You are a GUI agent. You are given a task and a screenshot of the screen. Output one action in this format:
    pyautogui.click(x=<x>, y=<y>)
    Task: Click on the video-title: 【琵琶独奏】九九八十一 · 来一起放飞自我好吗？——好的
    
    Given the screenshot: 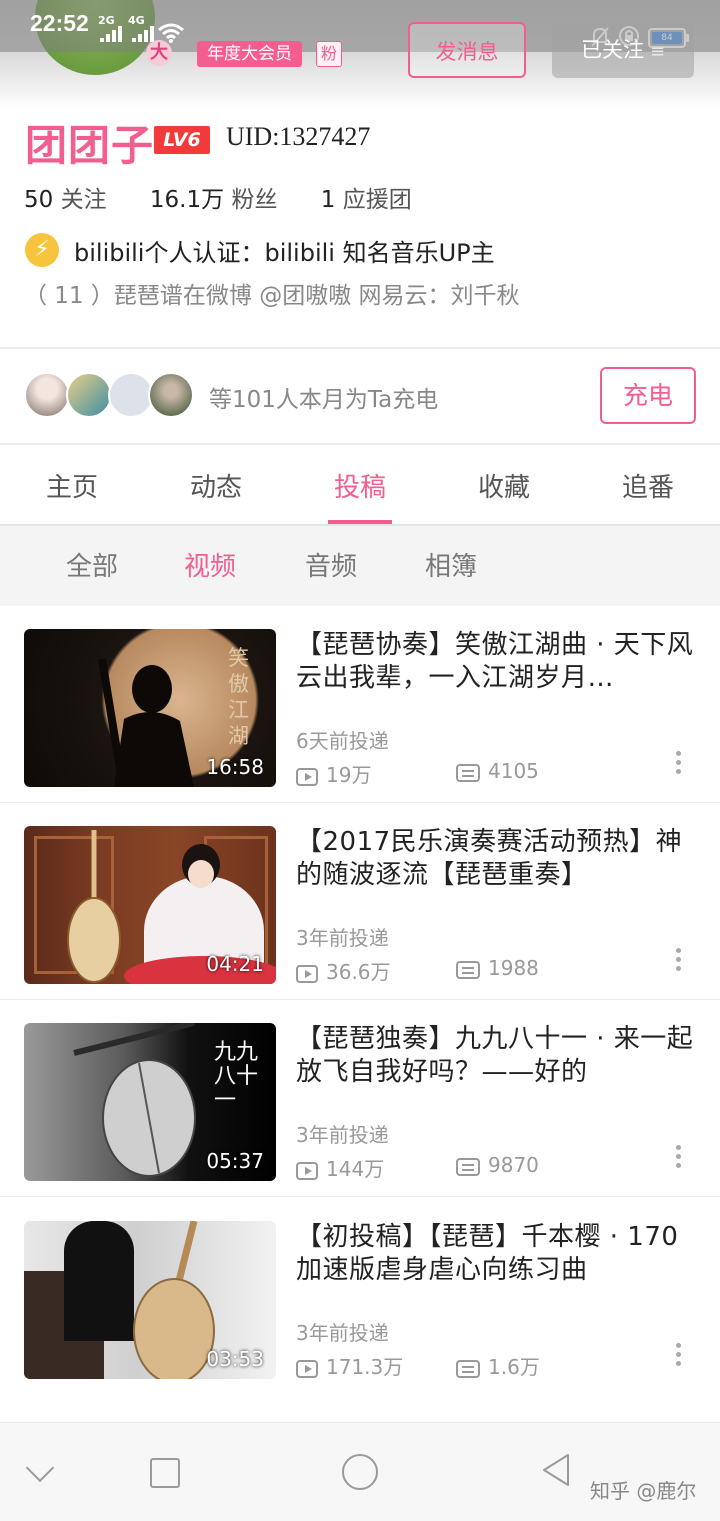 What is the action you would take?
    pyautogui.click(x=496, y=1056)
    